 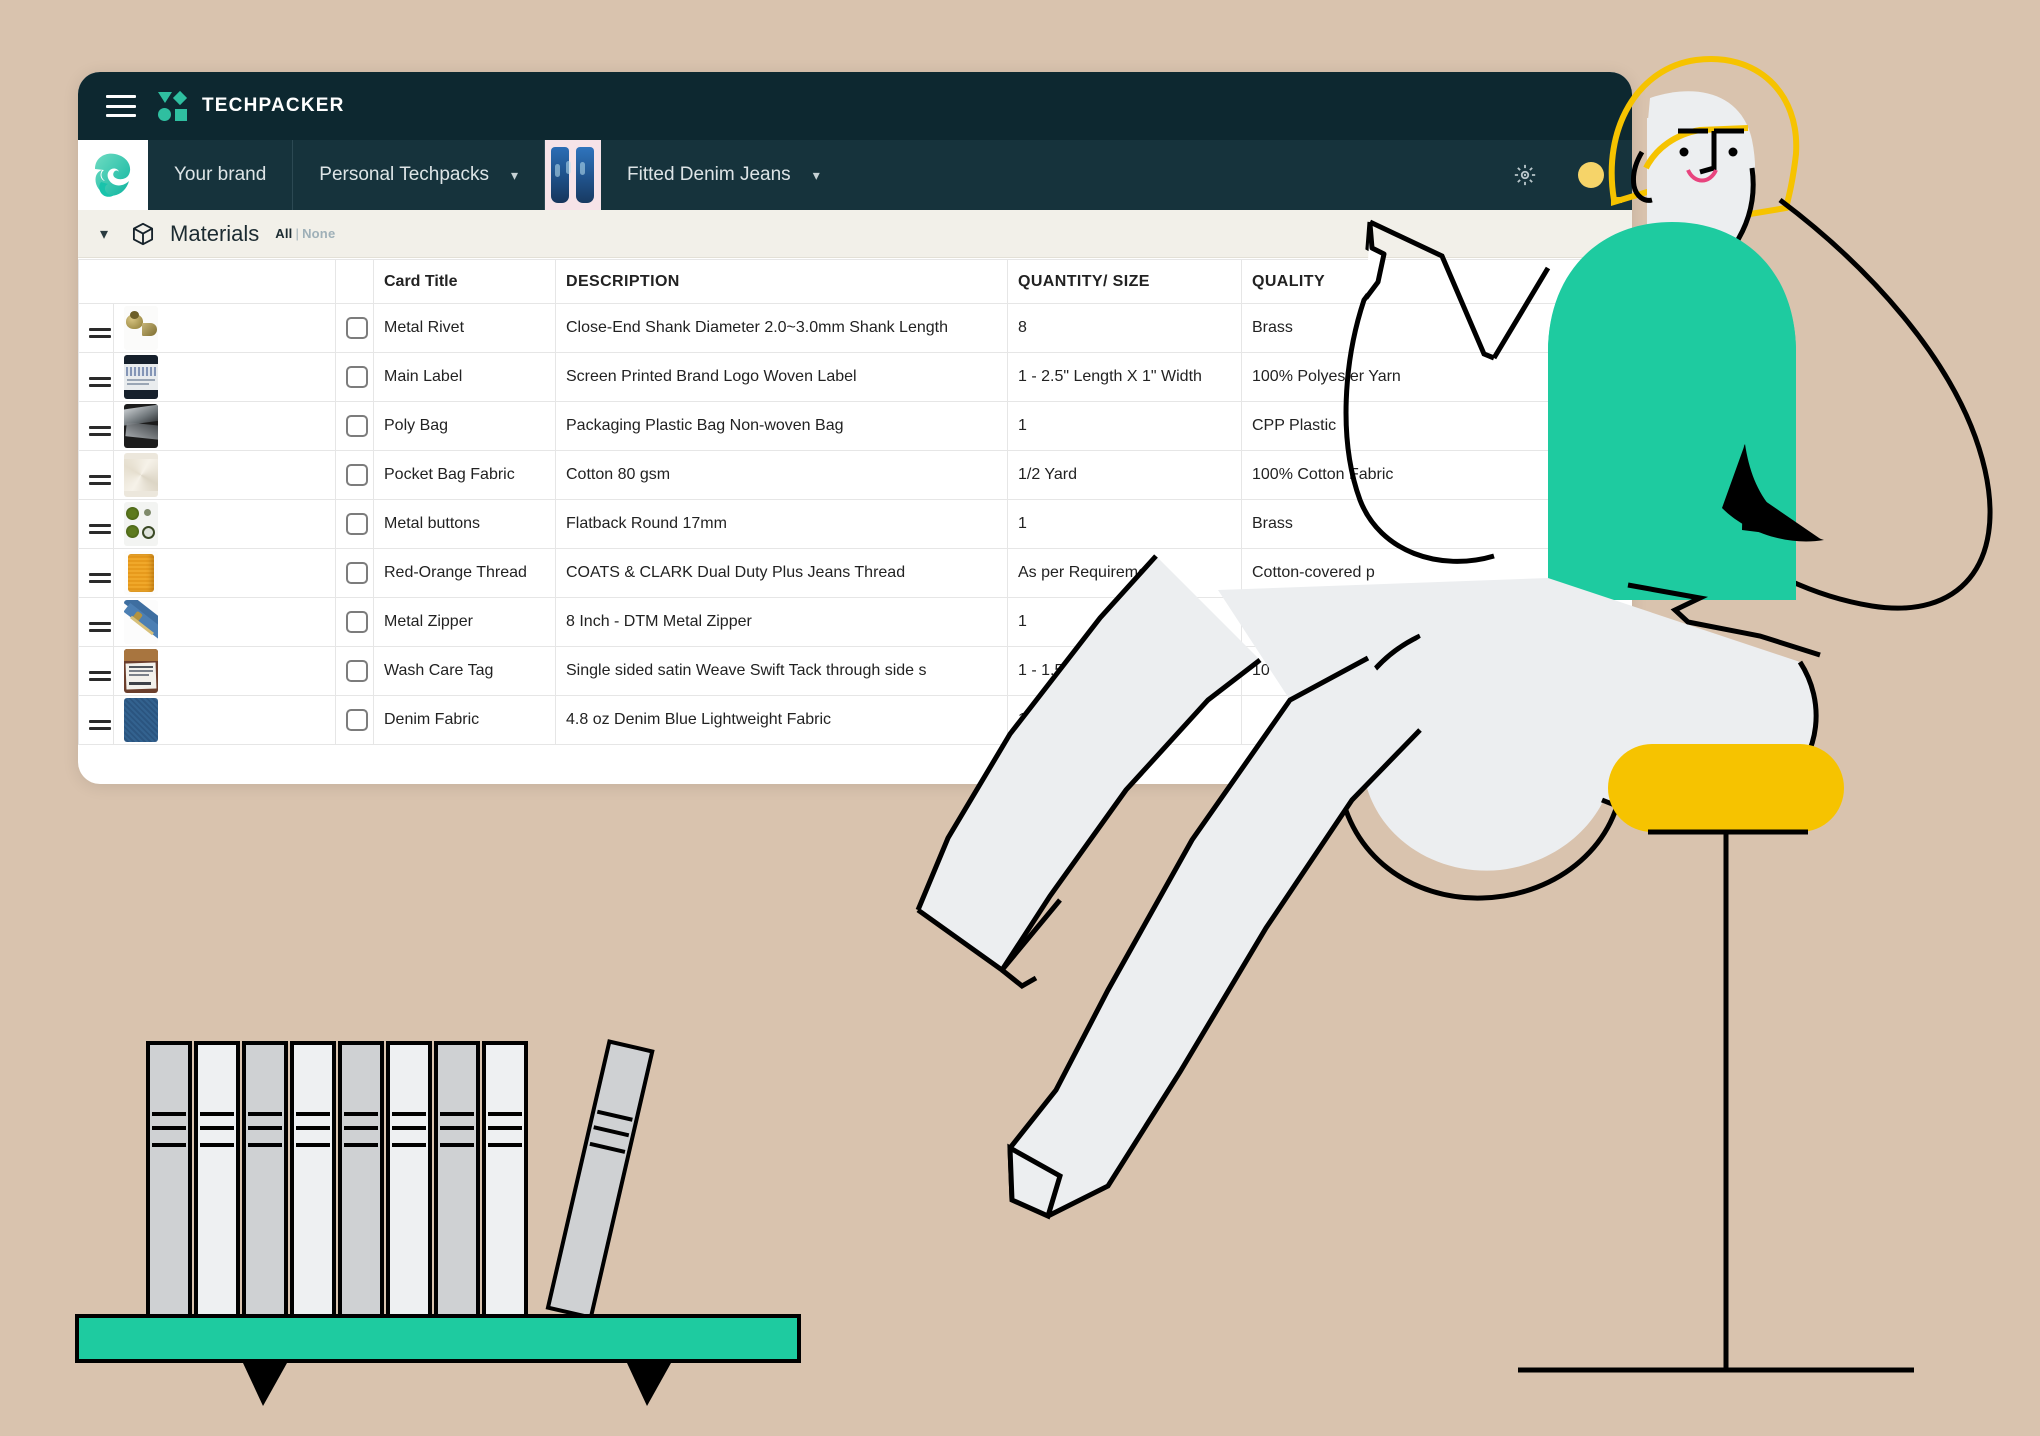 I want to click on table-row: Metal buttons Flatback Round 17mm 1 Brass, so click(x=855, y=524).